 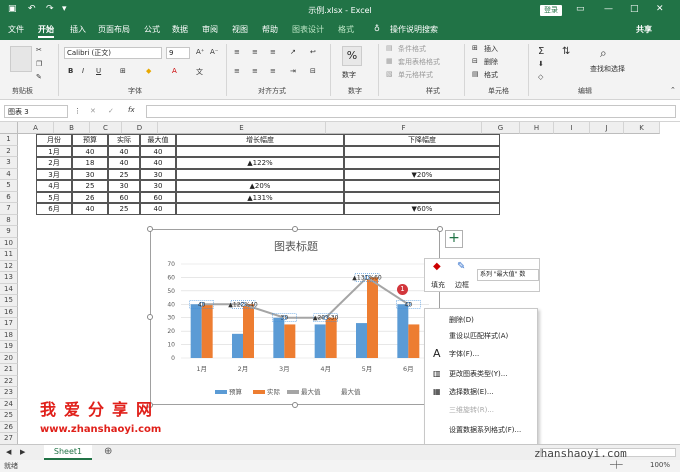 What do you see at coordinates (475, 48) in the screenshot?
I see `insert-cells-icon: ⊞` at bounding box center [475, 48].